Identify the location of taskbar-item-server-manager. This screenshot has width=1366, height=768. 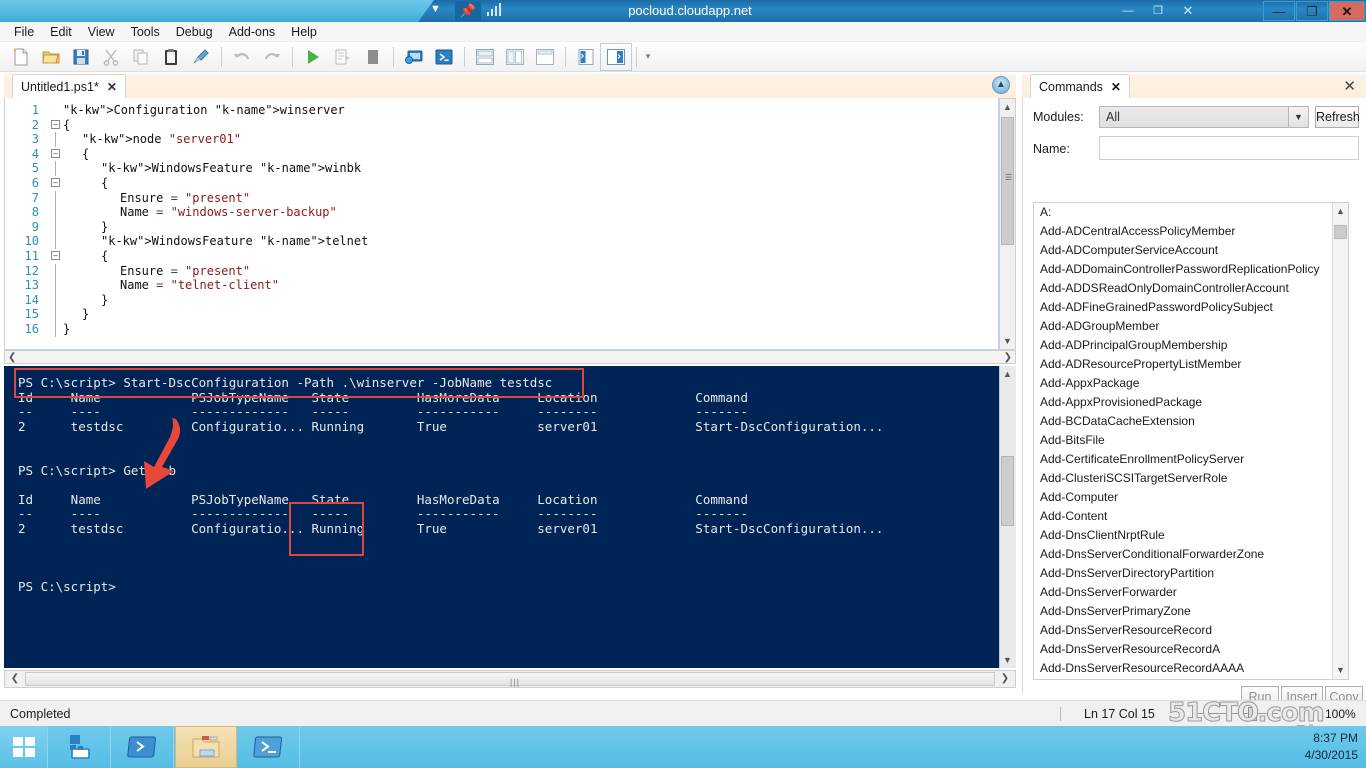
(80, 747).